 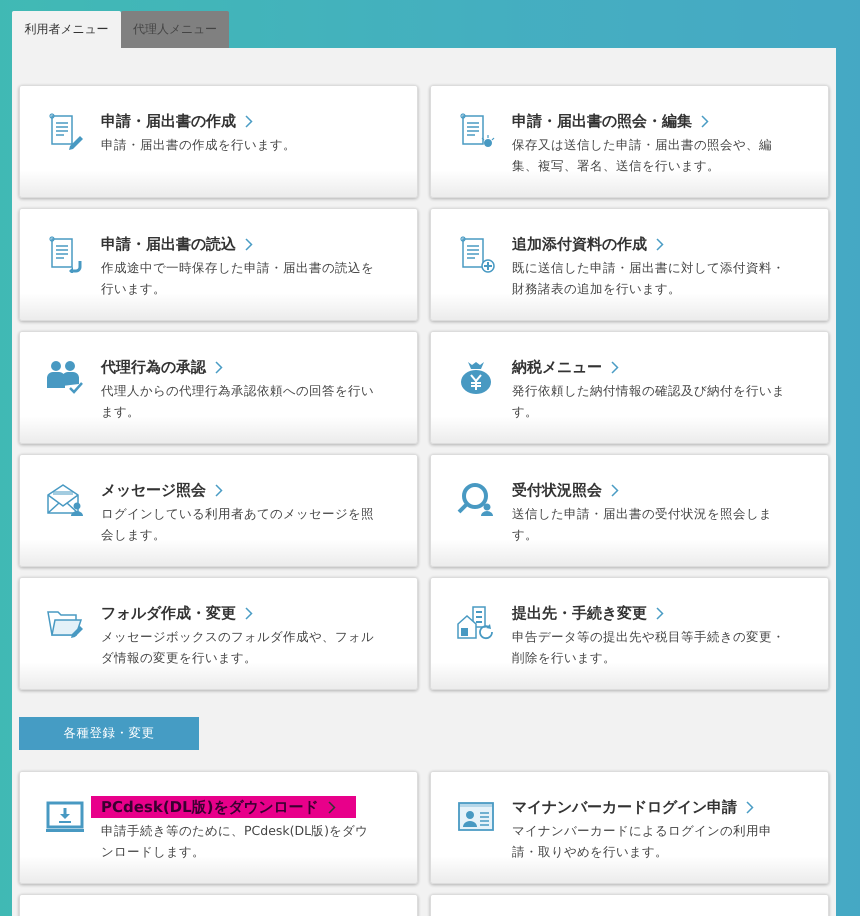 I want to click on card-title: 納税メニュー, so click(x=557, y=367).